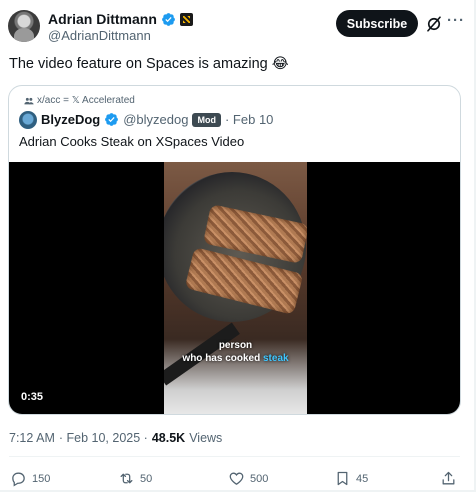 The height and width of the screenshot is (492, 476). What do you see at coordinates (276, 358) in the screenshot?
I see `caption-highlight: steak` at bounding box center [276, 358].